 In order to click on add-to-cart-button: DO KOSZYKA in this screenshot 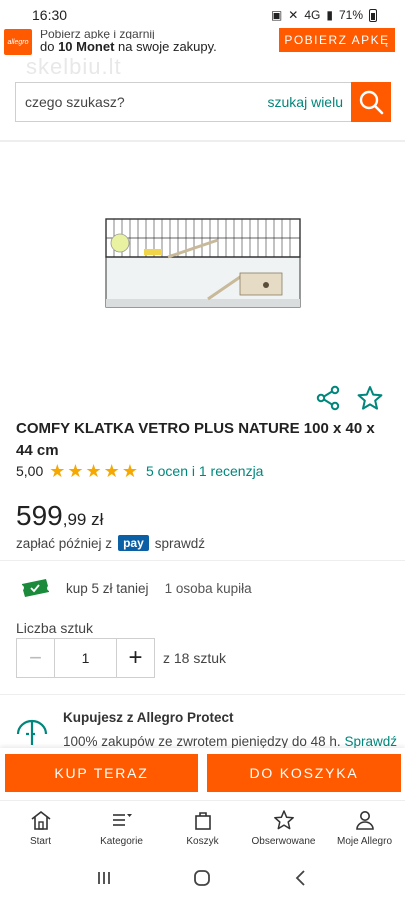, I will do `click(304, 773)`.